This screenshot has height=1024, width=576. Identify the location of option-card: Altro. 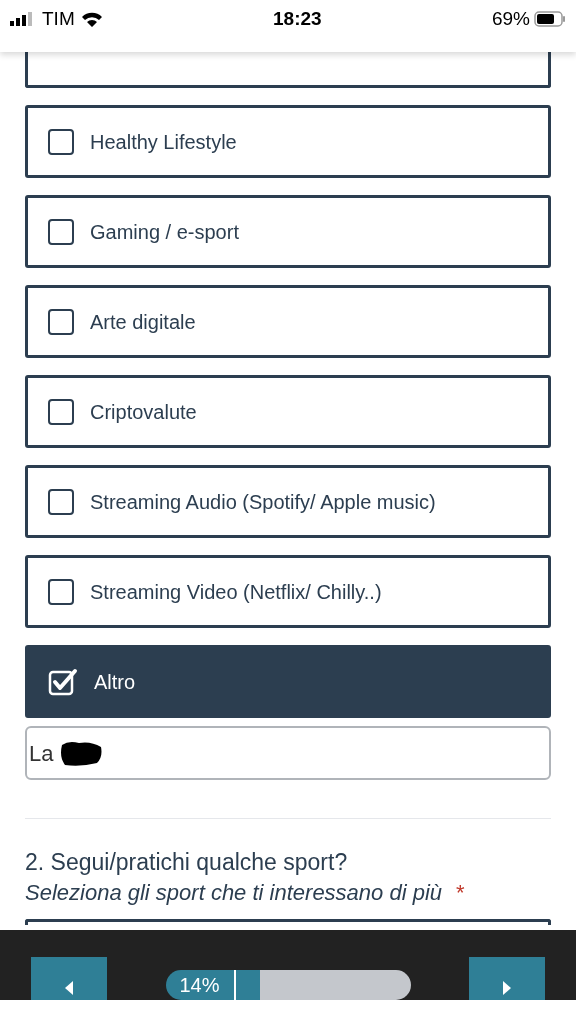
(288, 681).